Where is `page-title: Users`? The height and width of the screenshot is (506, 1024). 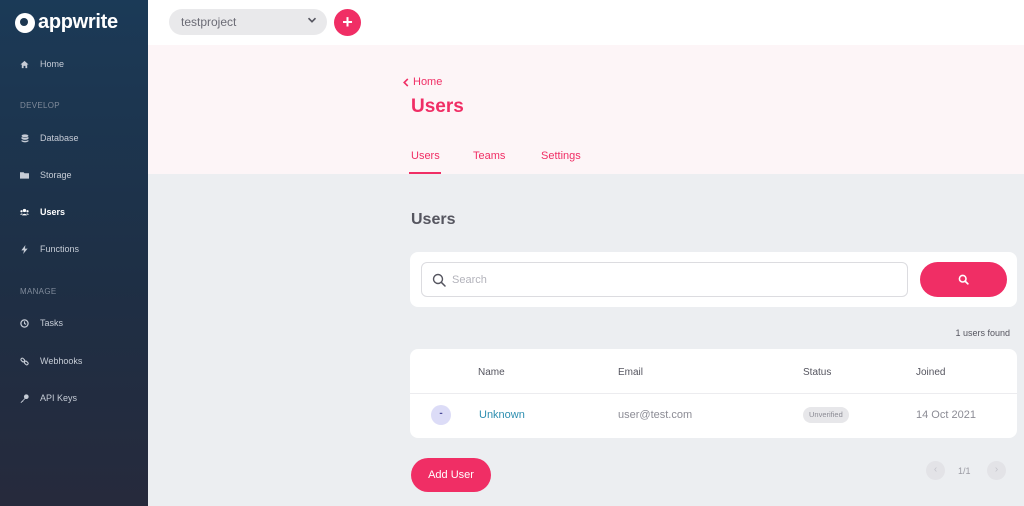
page-title: Users is located at coordinates (437, 106).